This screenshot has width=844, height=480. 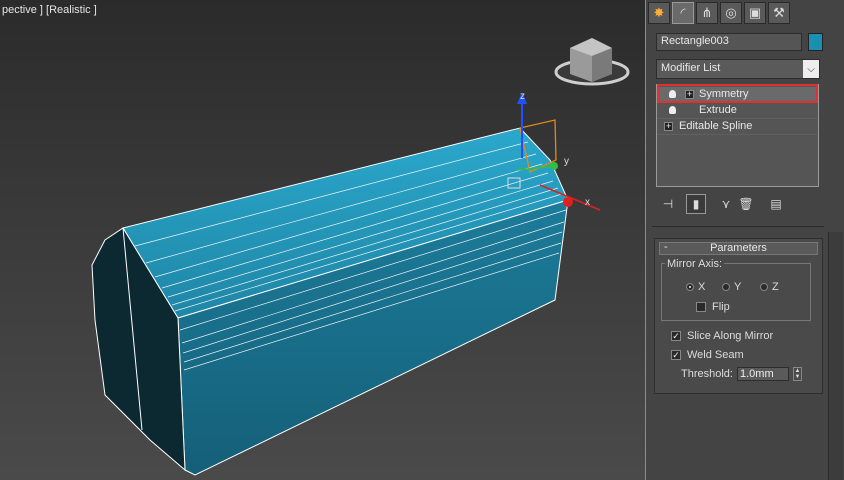 What do you see at coordinates (49, 10) in the screenshot?
I see `viewport-label: pective ] [Realistic ]` at bounding box center [49, 10].